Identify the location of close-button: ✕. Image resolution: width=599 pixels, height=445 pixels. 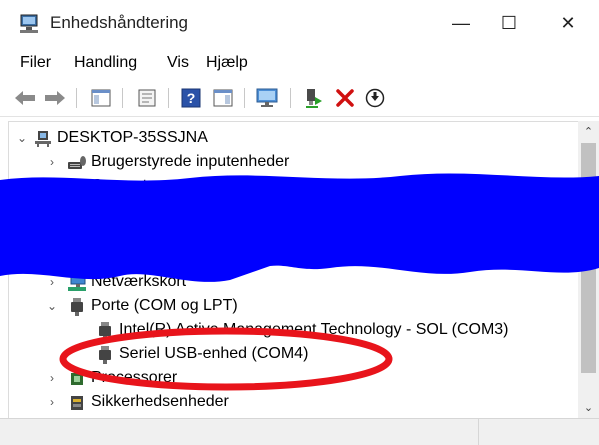
(568, 23).